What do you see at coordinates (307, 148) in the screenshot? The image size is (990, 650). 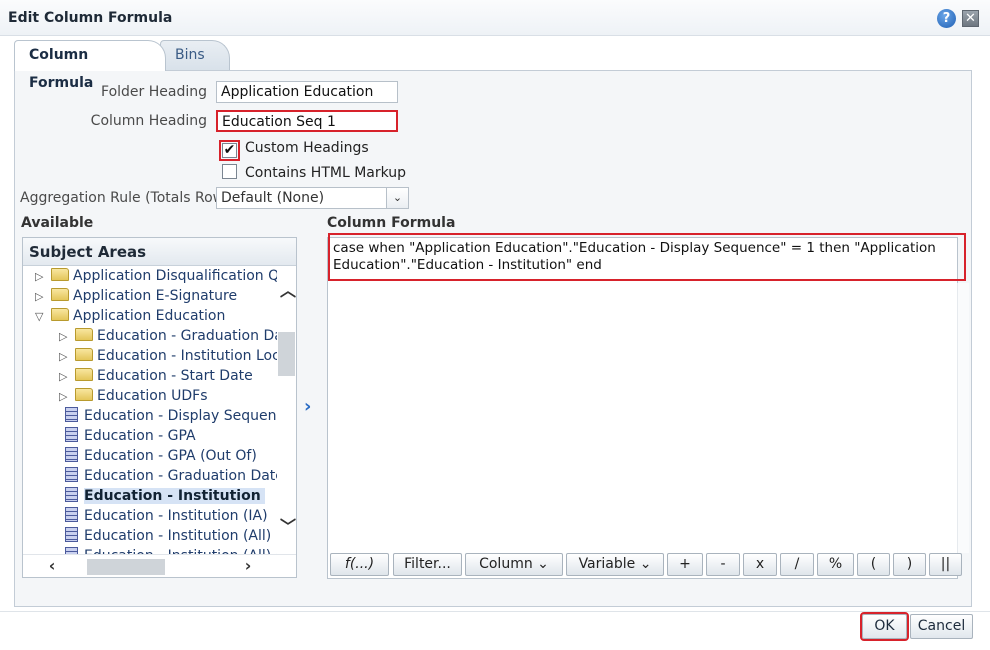 I see `custom-headings-label: Custom Headings` at bounding box center [307, 148].